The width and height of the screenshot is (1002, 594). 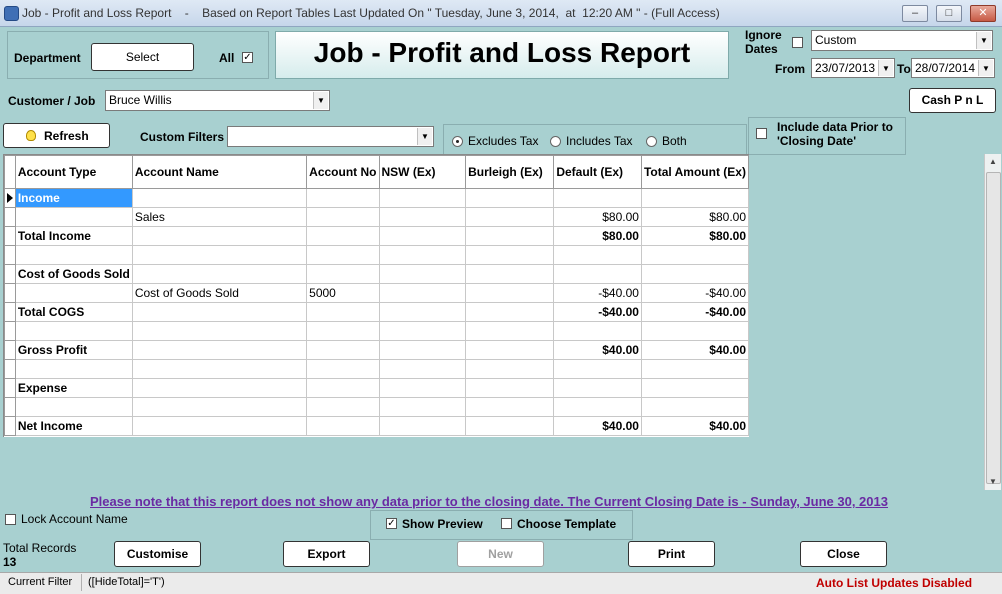 What do you see at coordinates (219, 217) in the screenshot?
I see `table-cell: Sales` at bounding box center [219, 217].